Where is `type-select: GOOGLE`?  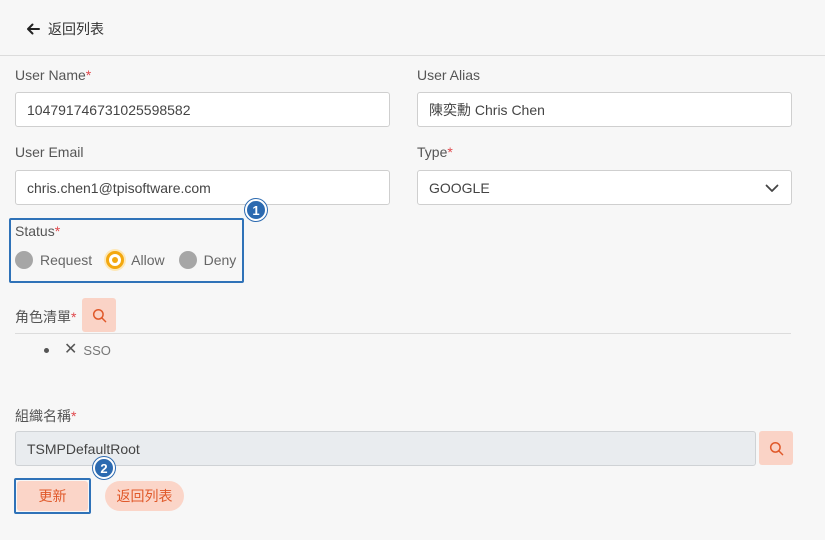 type-select: GOOGLE is located at coordinates (604, 187).